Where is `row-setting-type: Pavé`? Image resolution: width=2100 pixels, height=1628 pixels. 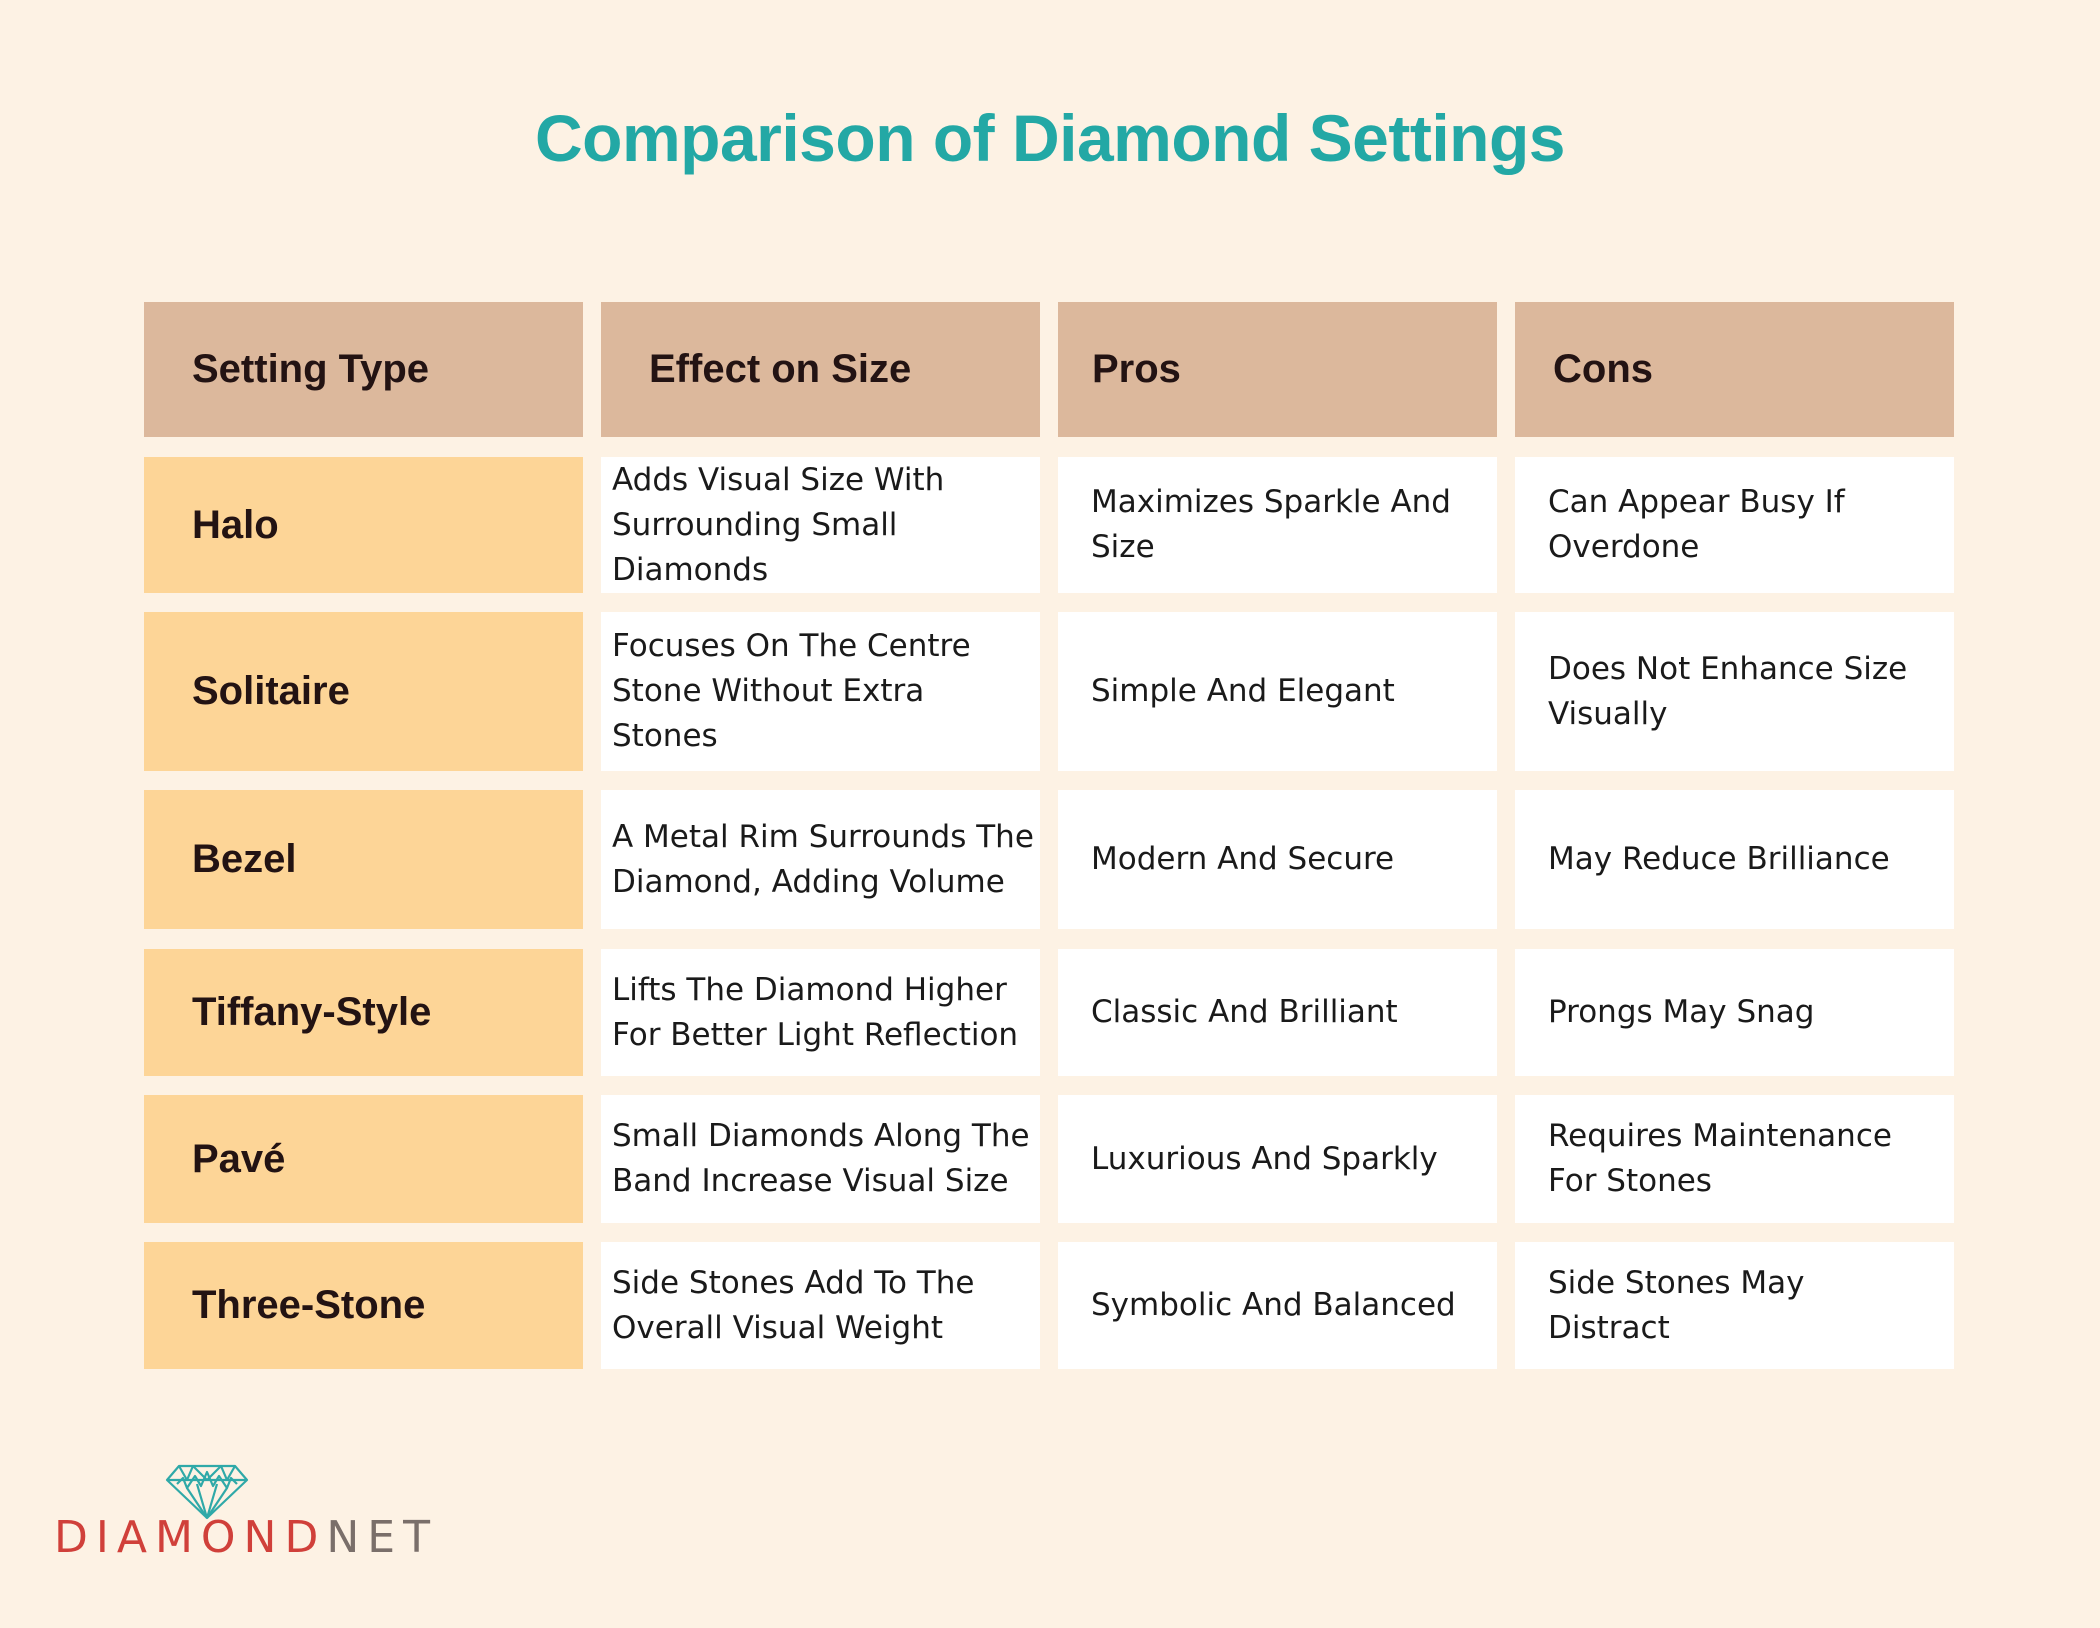
row-setting-type: Pavé is located at coordinates (363, 1159).